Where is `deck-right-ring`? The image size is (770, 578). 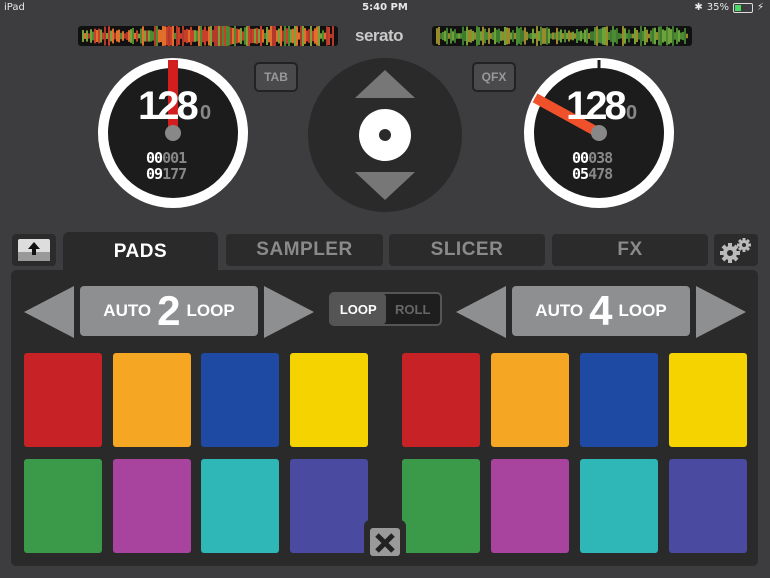 deck-right-ring is located at coordinates (599, 133).